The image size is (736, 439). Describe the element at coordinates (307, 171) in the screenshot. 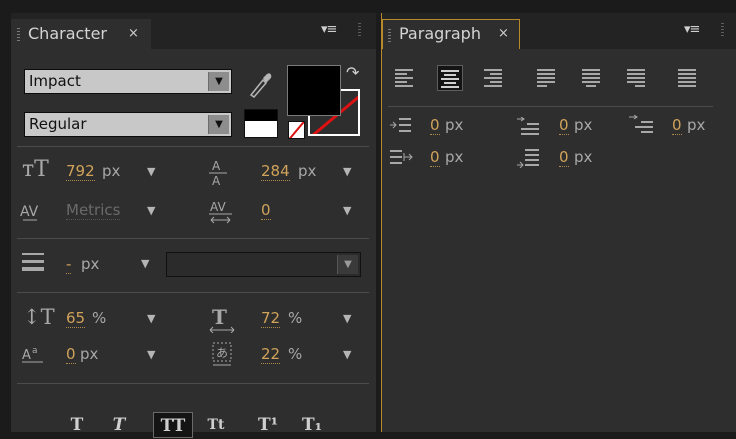

I see `leading-unit: px` at that location.